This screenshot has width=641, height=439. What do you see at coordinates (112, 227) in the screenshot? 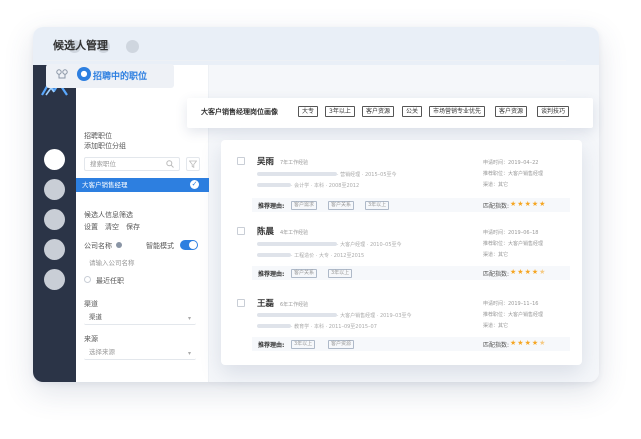
I see `filter-clear-link: 清空` at bounding box center [112, 227].